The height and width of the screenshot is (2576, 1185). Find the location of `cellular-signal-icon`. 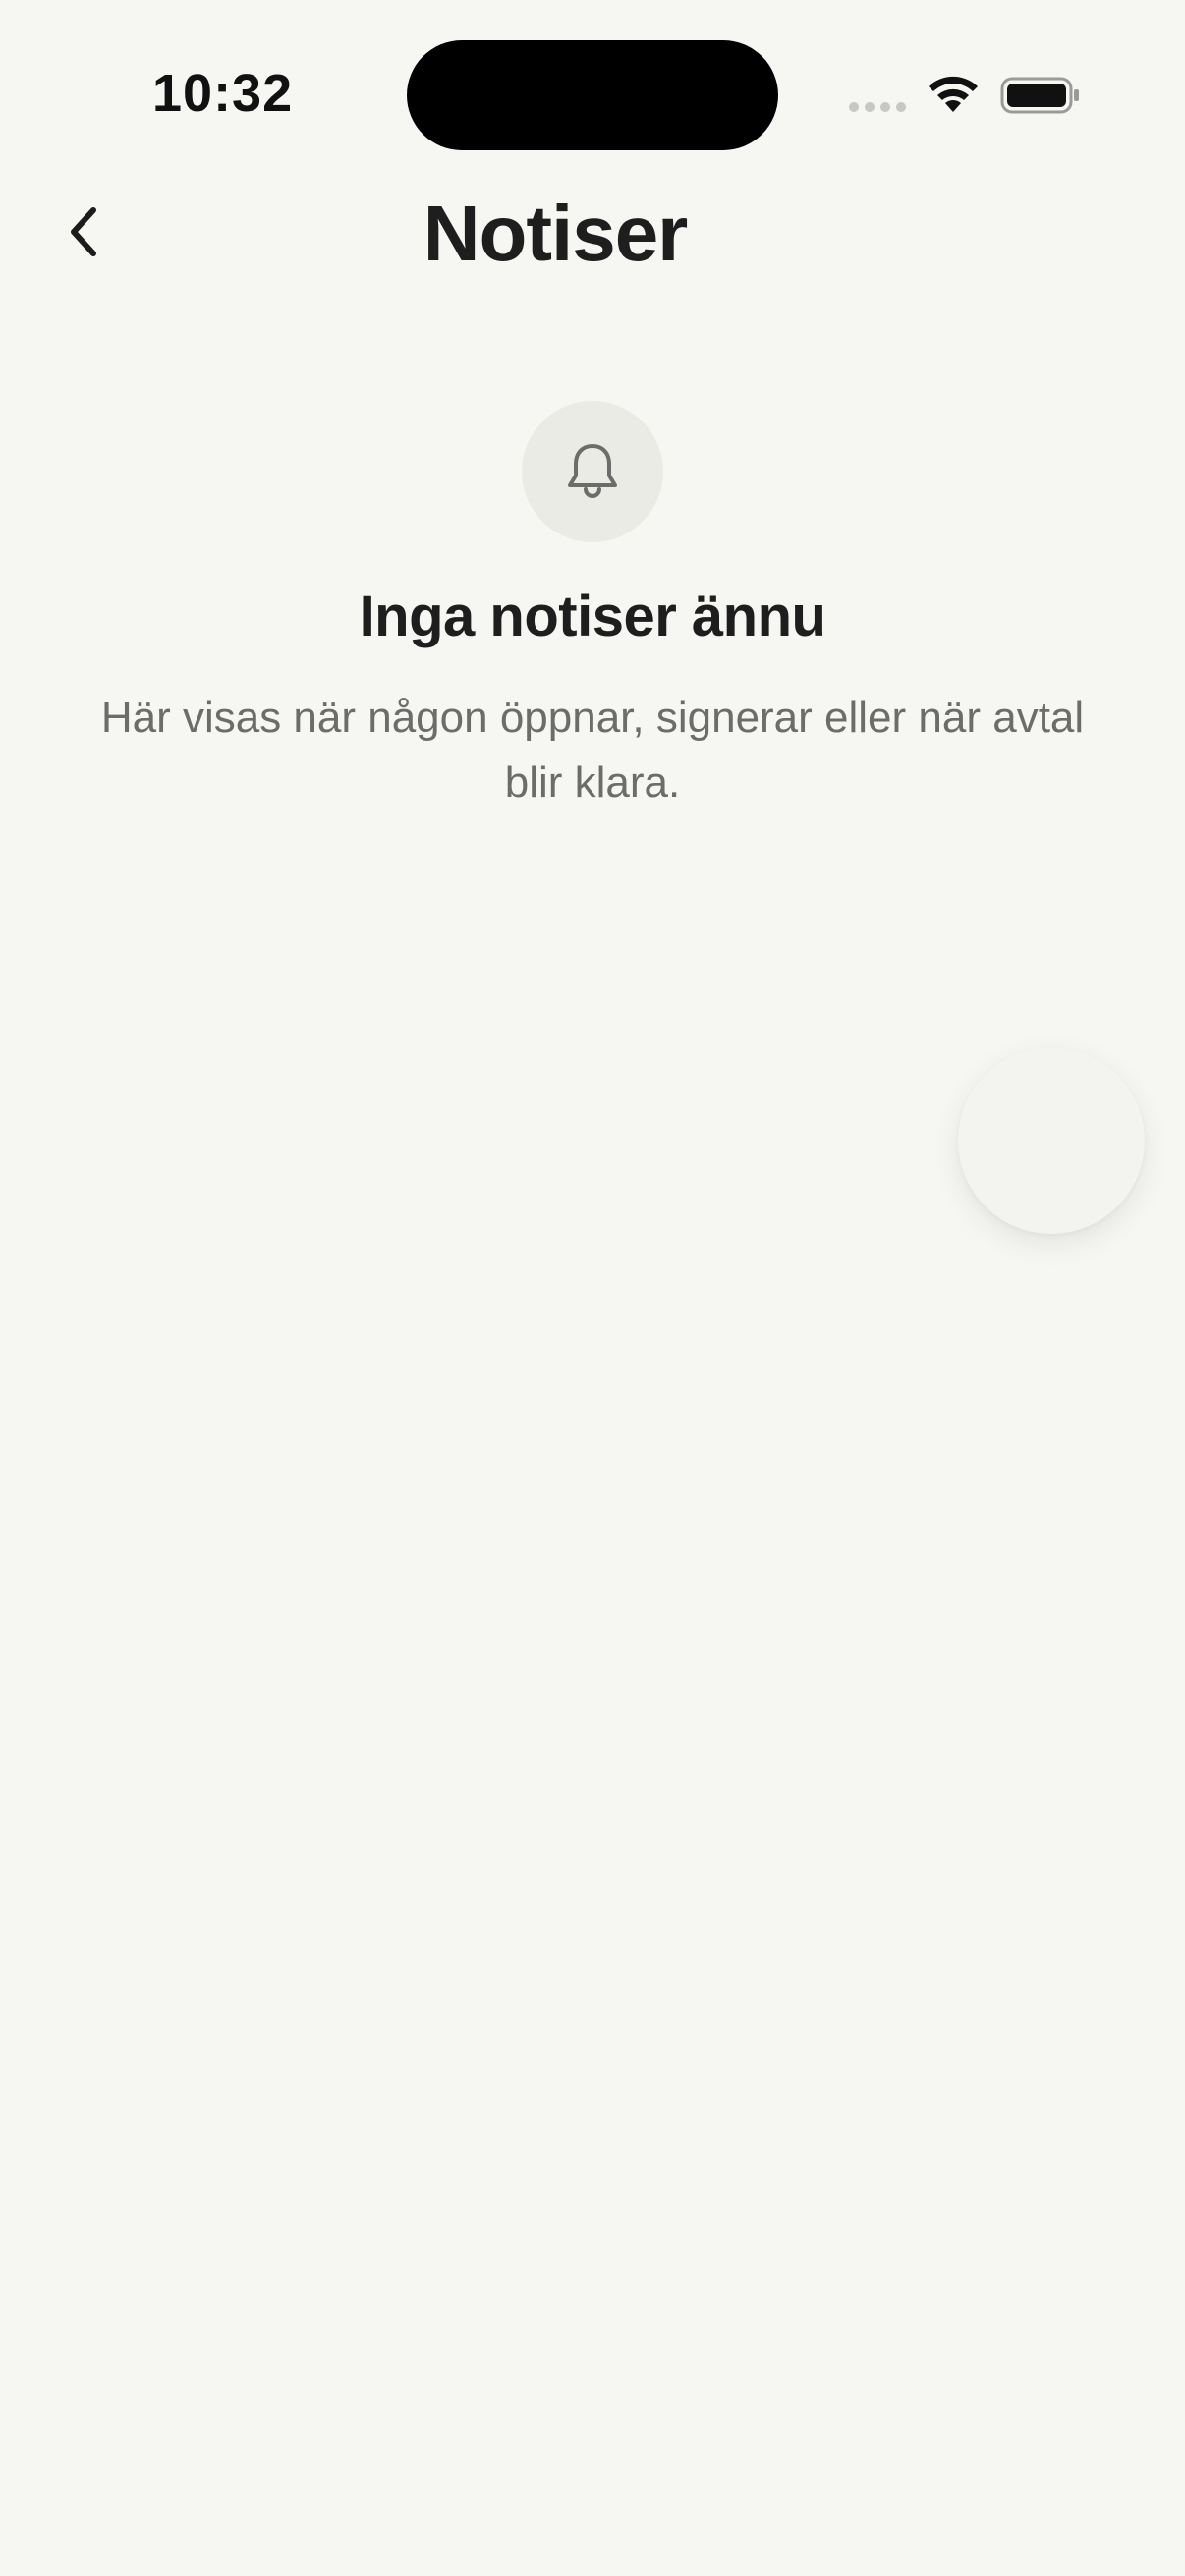

cellular-signal-icon is located at coordinates (878, 107).